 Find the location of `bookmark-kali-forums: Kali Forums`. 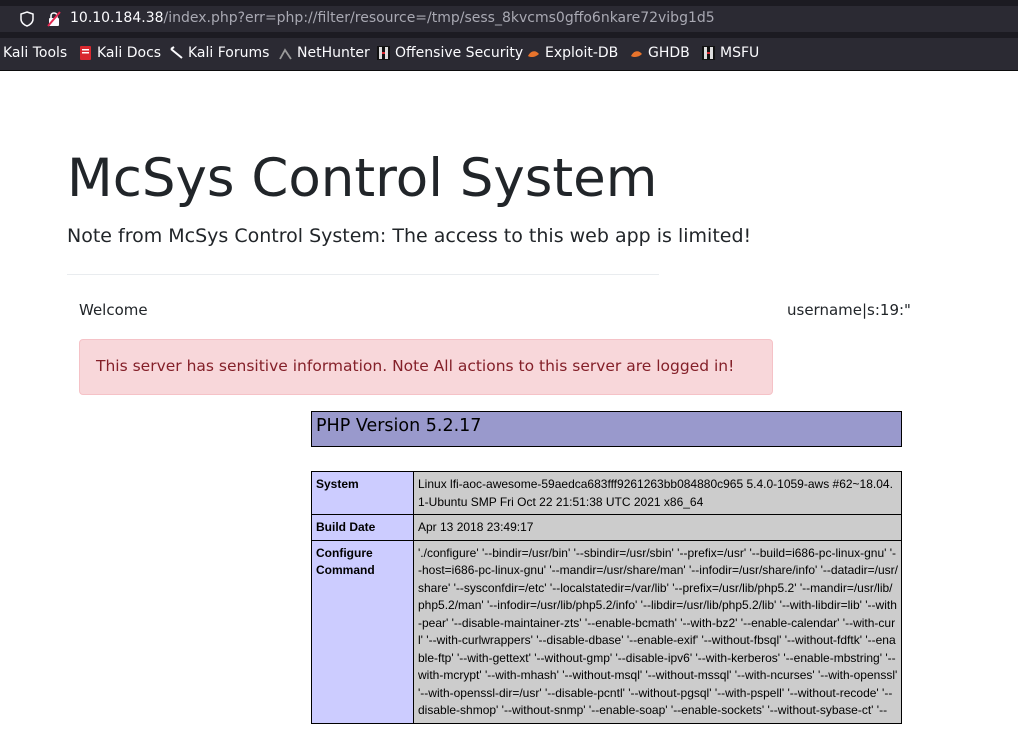

bookmark-kali-forums: Kali Forums is located at coordinates (219, 53).